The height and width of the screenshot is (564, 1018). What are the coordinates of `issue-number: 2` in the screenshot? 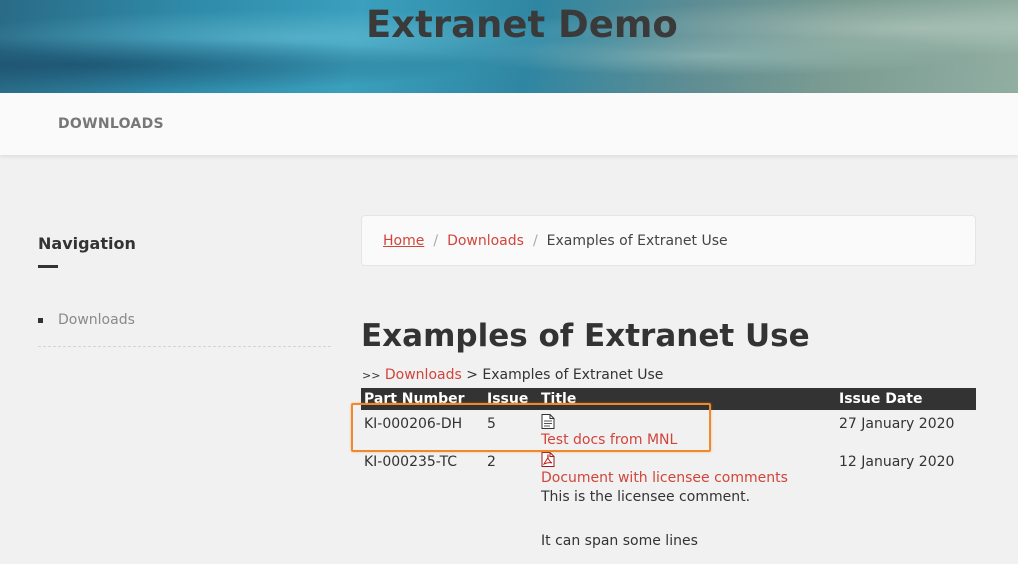 It's located at (491, 462).